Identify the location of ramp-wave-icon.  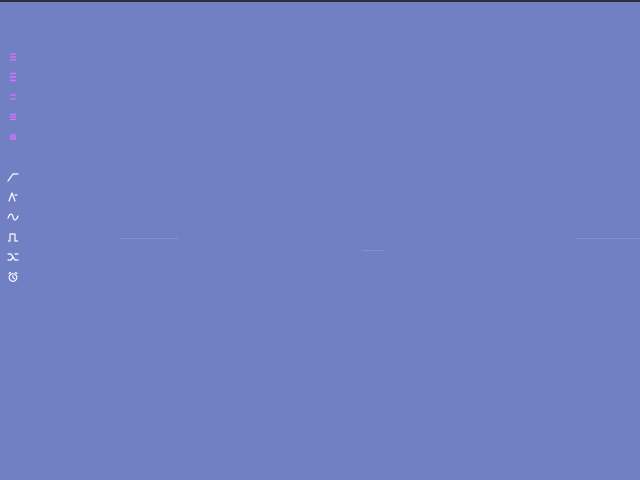
(13, 177).